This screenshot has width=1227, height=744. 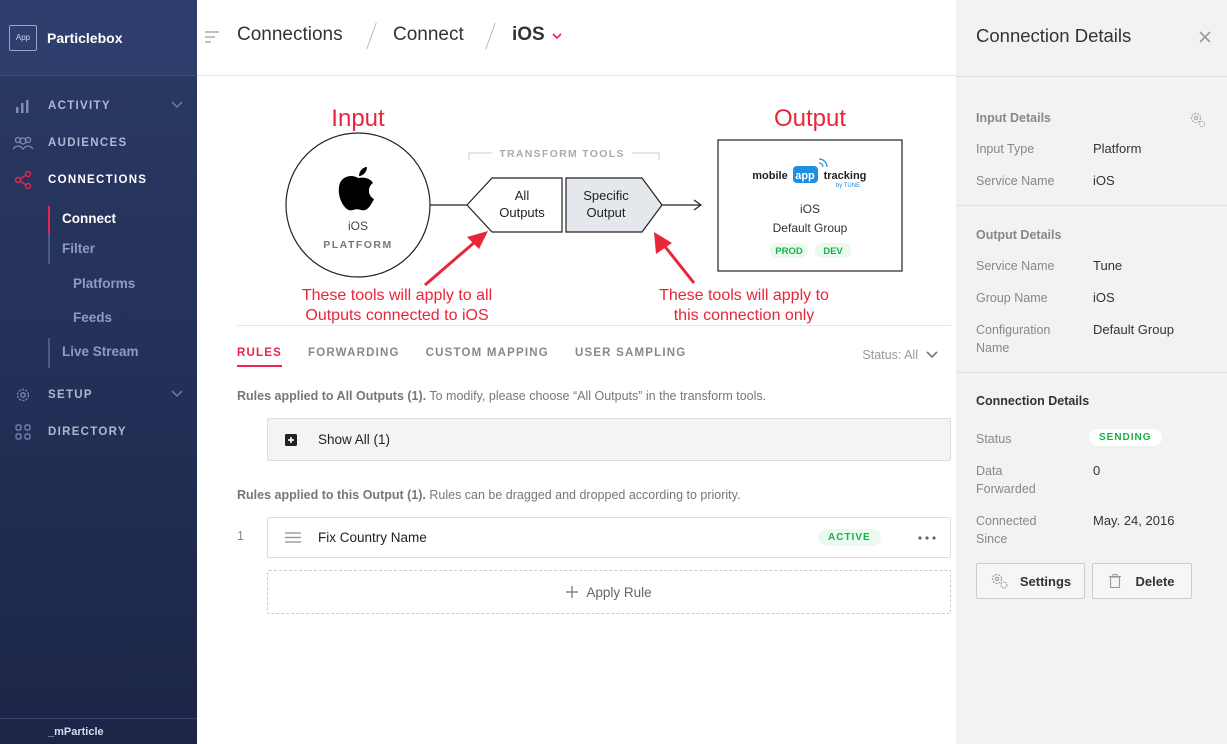 What do you see at coordinates (456, 259) in the screenshot?
I see `annotation-arrow-left` at bounding box center [456, 259].